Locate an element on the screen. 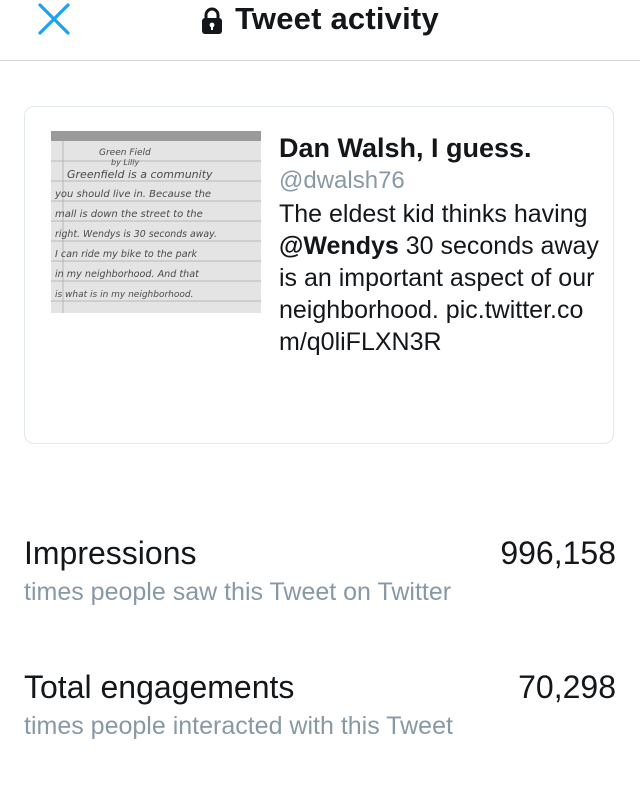  header-title-group: Tweet activity is located at coordinates (320, 19).